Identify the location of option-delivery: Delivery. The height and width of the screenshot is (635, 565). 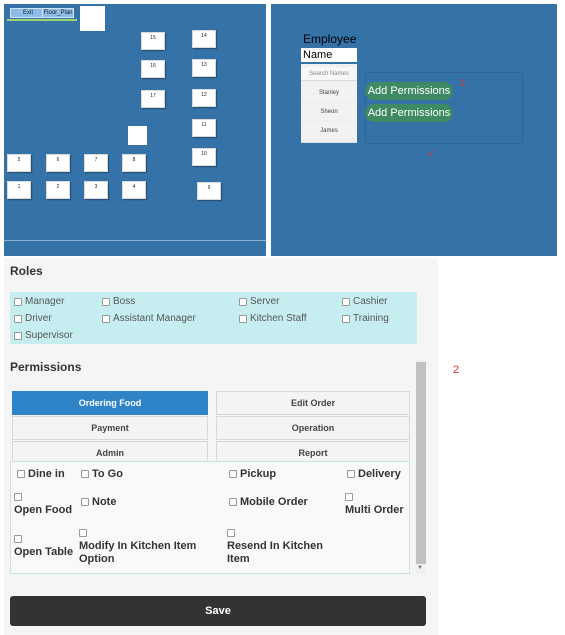
(374, 474).